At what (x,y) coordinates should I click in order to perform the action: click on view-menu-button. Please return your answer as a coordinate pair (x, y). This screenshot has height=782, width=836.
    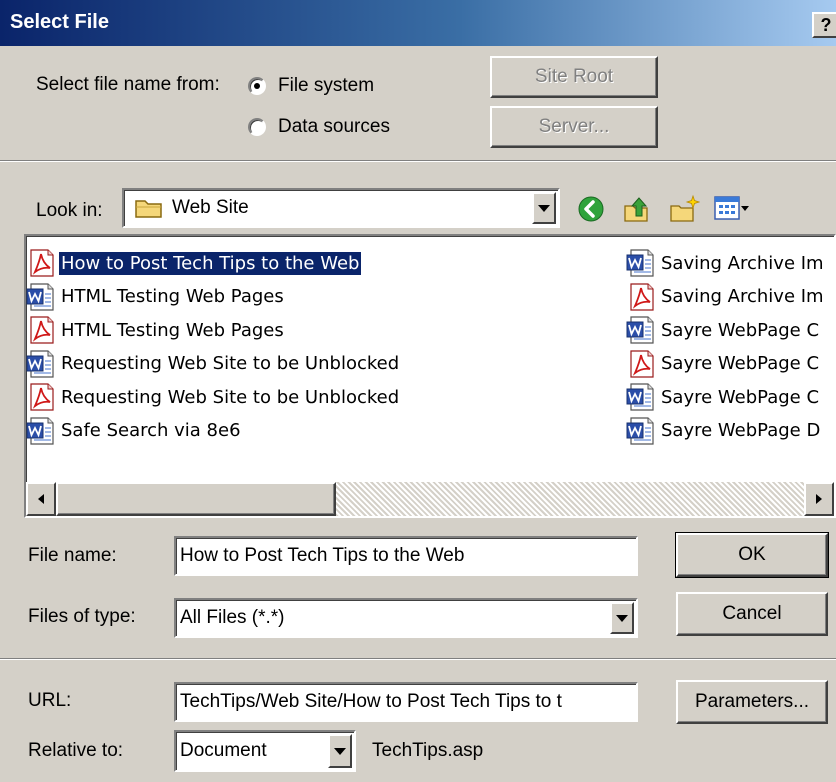
    Looking at the image, I should click on (732, 208).